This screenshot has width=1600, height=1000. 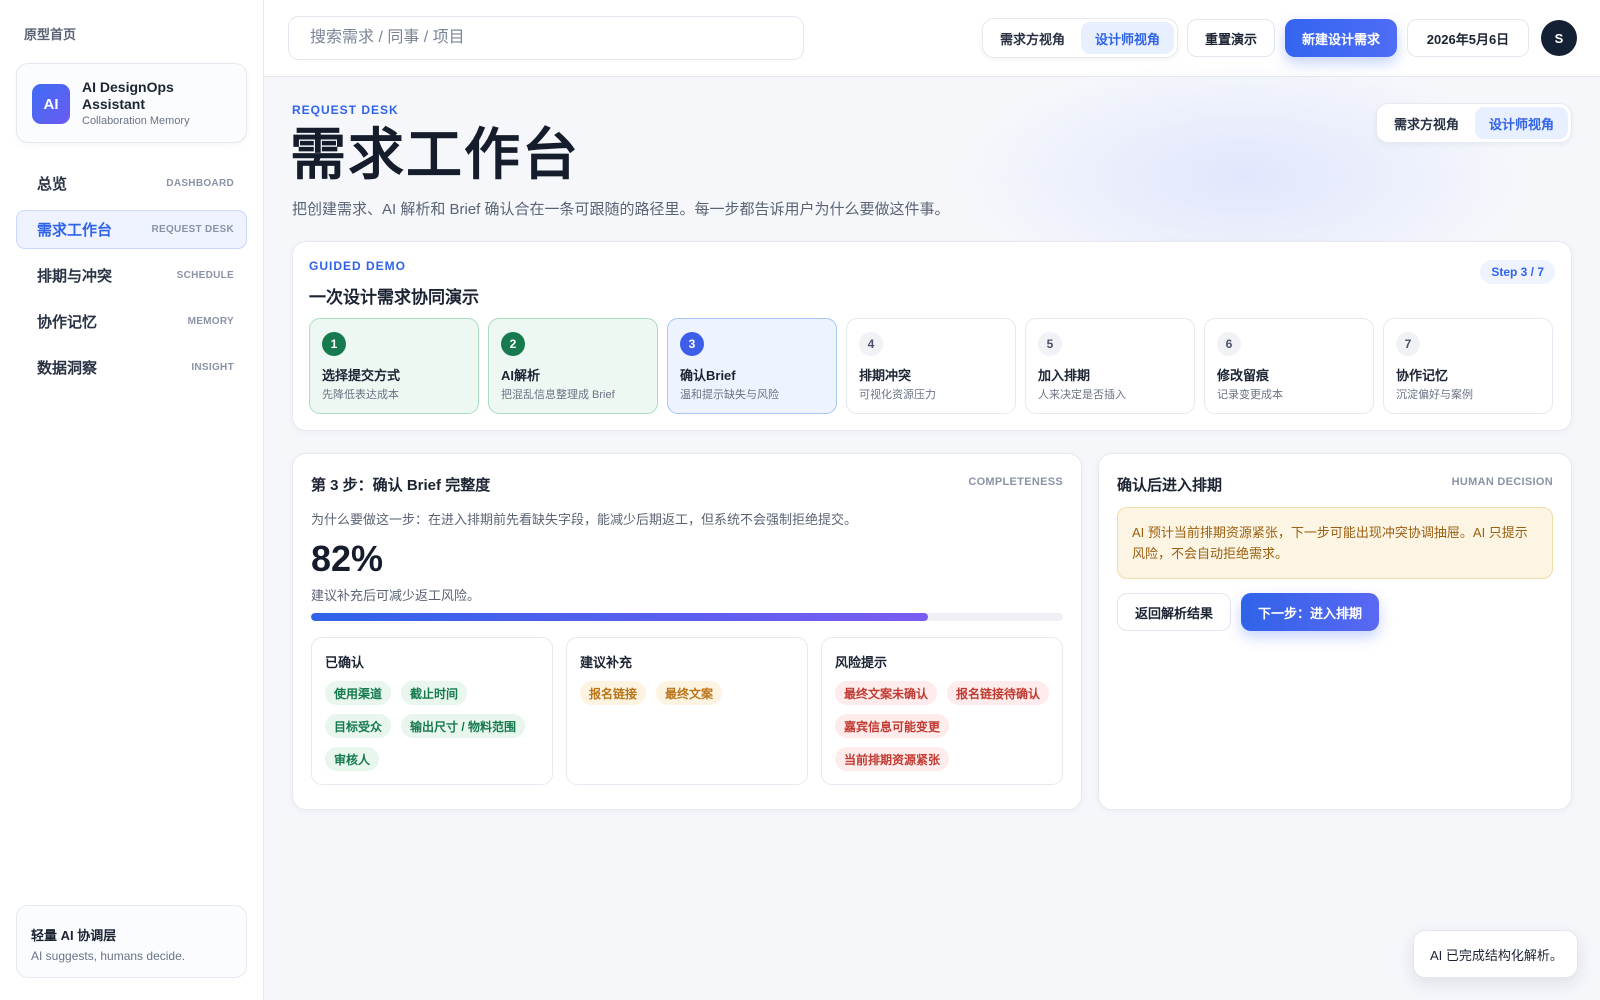 What do you see at coordinates (396, 595) in the screenshot?
I see `completeness-hint: 建议补充后可减少返工风险。` at bounding box center [396, 595].